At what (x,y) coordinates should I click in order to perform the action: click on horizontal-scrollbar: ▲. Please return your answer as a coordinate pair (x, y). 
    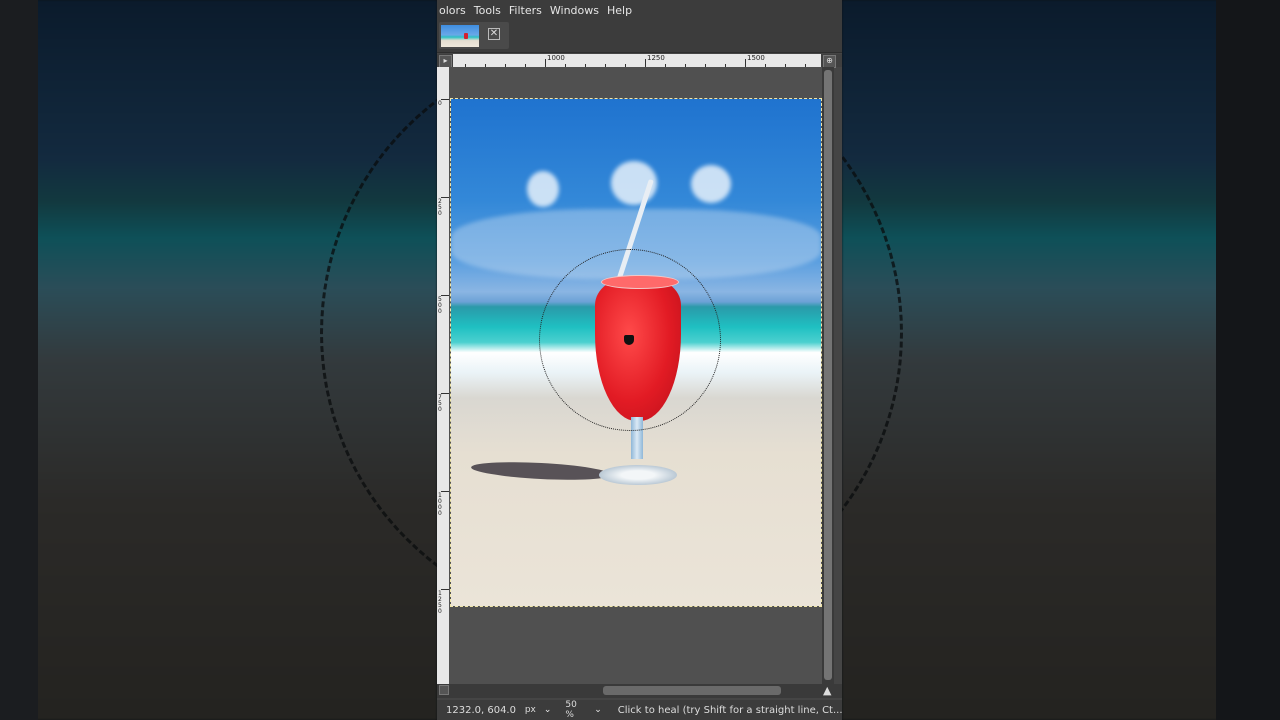
    Looking at the image, I should click on (639, 691).